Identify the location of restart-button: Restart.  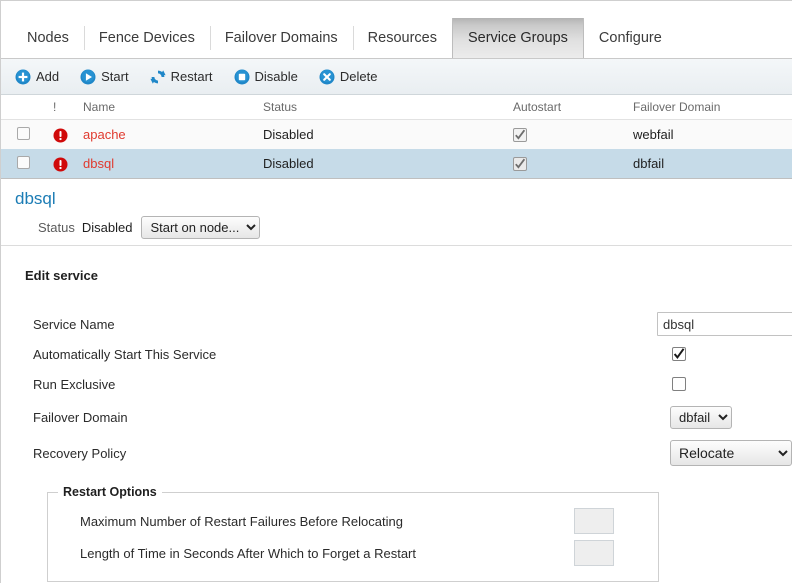
(181, 77).